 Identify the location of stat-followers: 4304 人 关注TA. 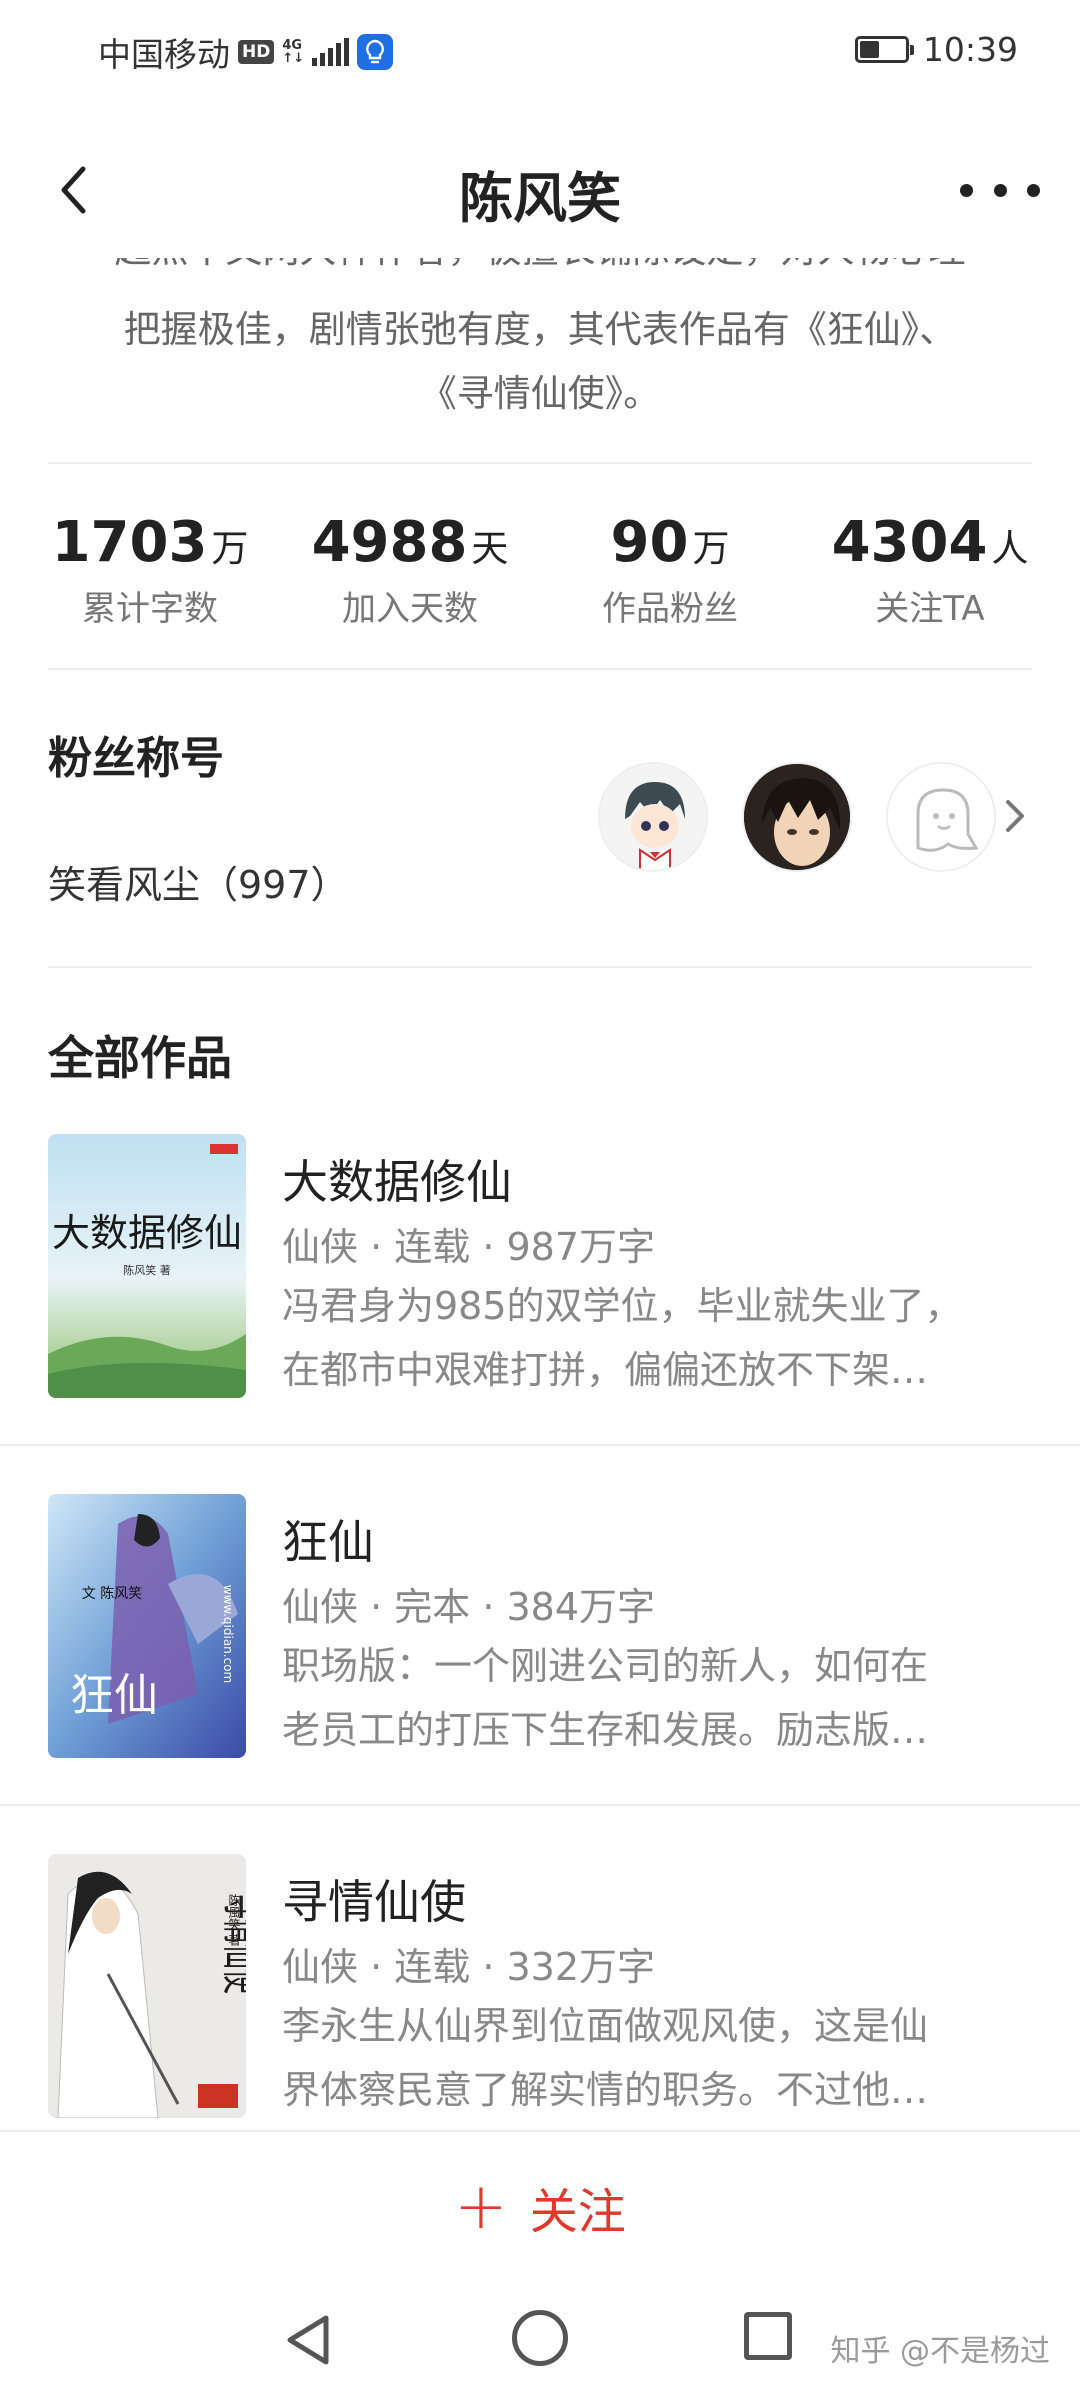
(930, 575).